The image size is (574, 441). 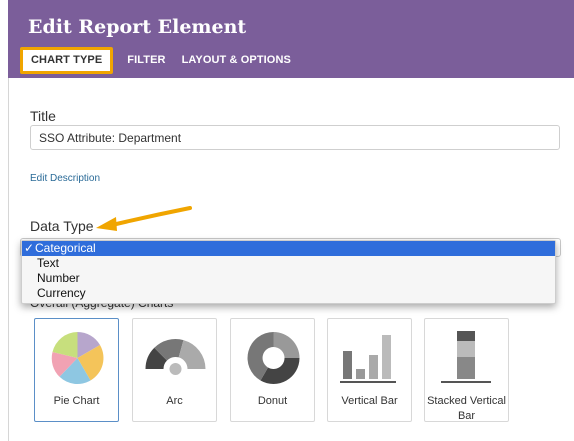 I want to click on chart-card-label: Arc, so click(x=174, y=401).